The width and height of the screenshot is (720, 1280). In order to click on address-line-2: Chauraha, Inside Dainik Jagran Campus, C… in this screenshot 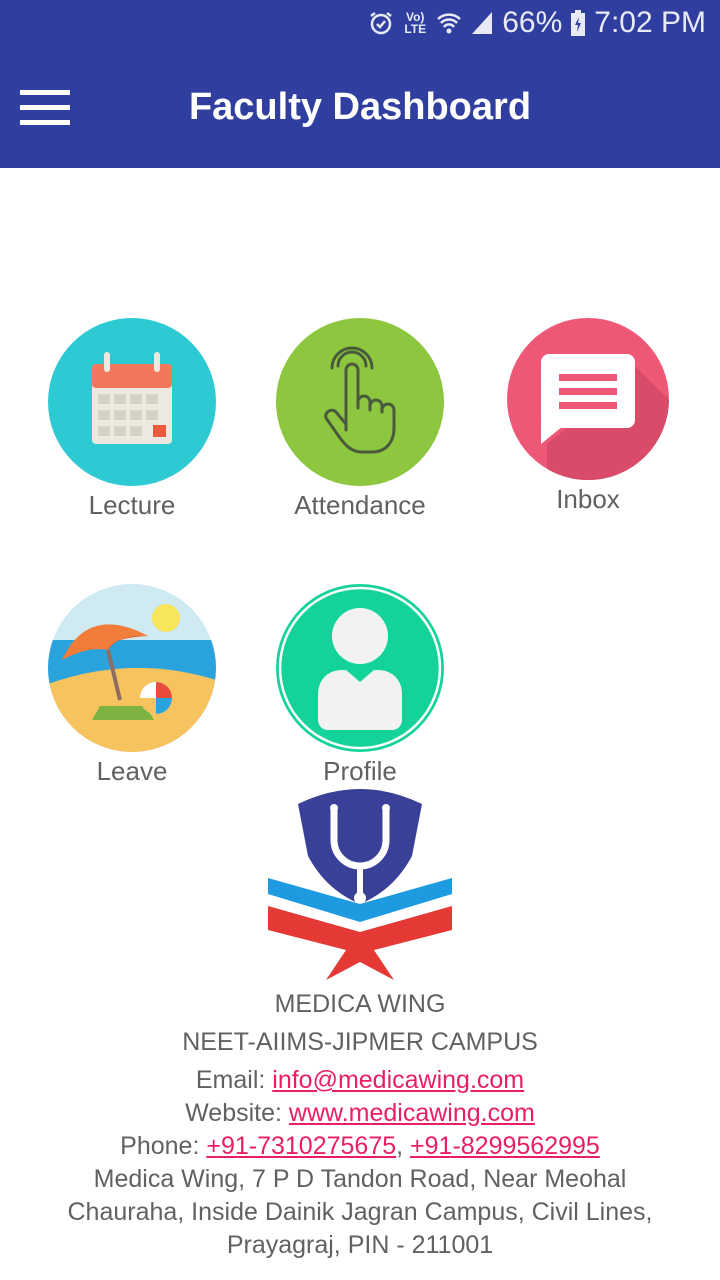, I will do `click(360, 1212)`.